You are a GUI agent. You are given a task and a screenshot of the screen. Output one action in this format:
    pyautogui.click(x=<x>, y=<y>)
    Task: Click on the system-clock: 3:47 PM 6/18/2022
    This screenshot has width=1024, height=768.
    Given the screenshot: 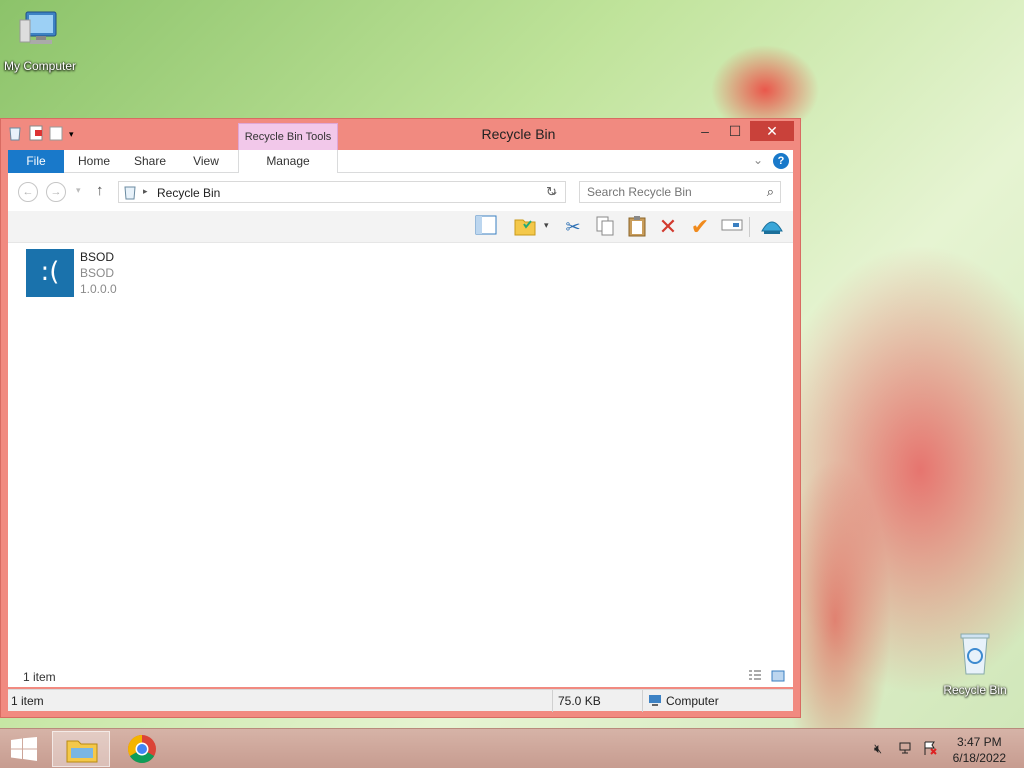 What is the action you would take?
    pyautogui.click(x=979, y=750)
    